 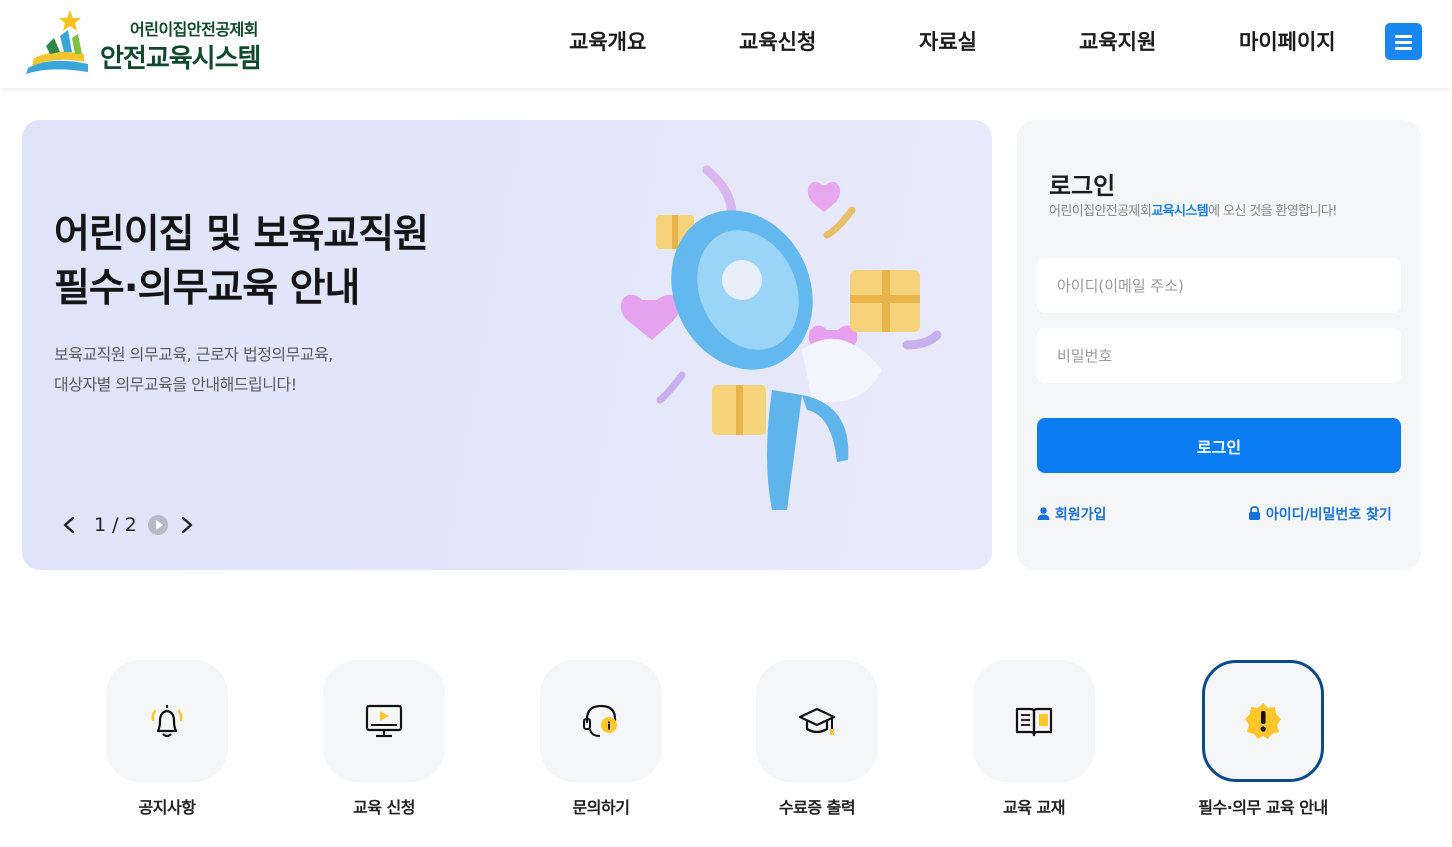 What do you see at coordinates (1263, 721) in the screenshot?
I see `alert-badge-icon` at bounding box center [1263, 721].